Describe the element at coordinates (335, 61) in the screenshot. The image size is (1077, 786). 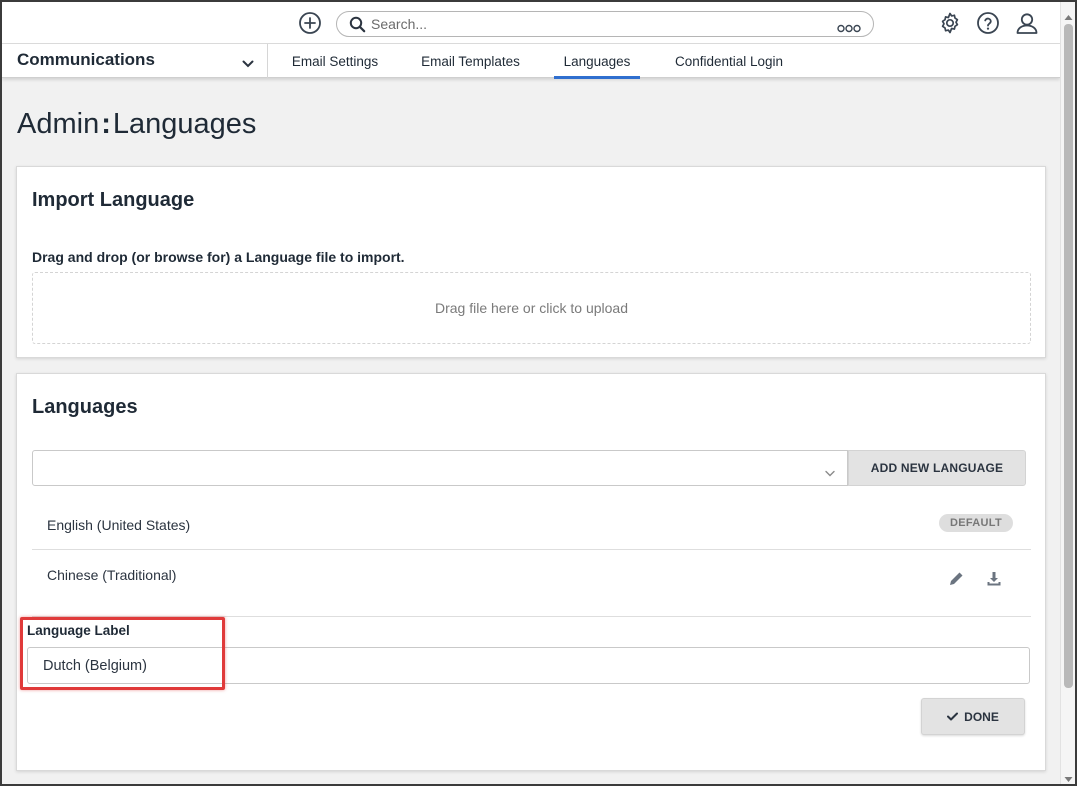
I see `tab-email-settings: Email Settings` at that location.